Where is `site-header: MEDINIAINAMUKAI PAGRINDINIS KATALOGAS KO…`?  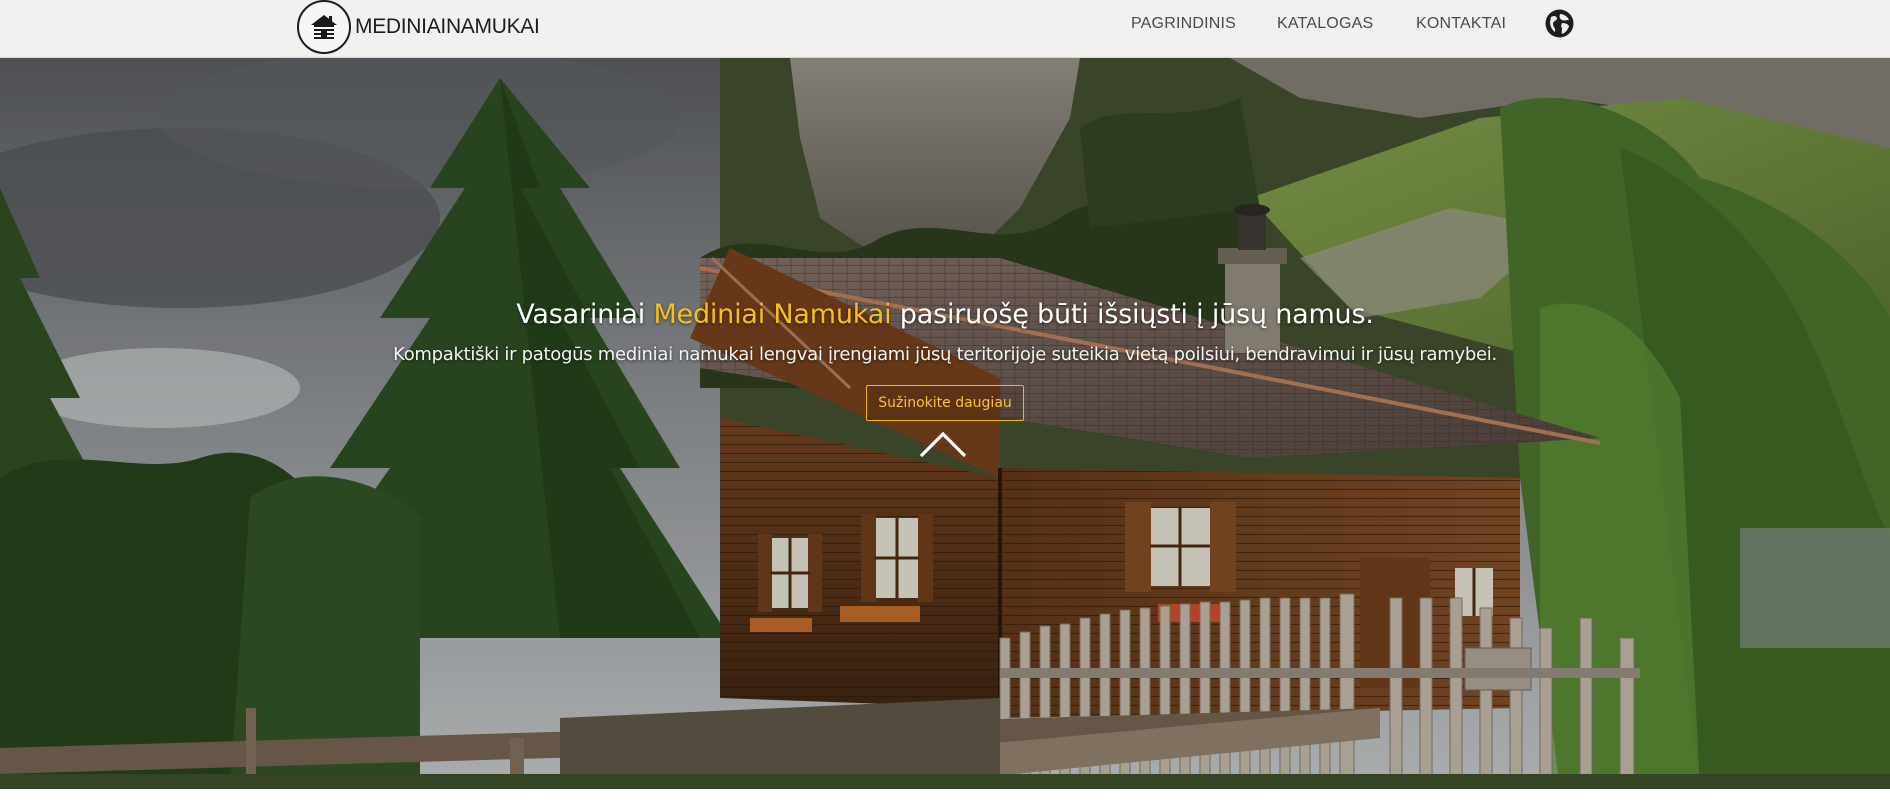 site-header: MEDINIAINAMUKAI PAGRINDINIS KATALOGAS KO… is located at coordinates (945, 29).